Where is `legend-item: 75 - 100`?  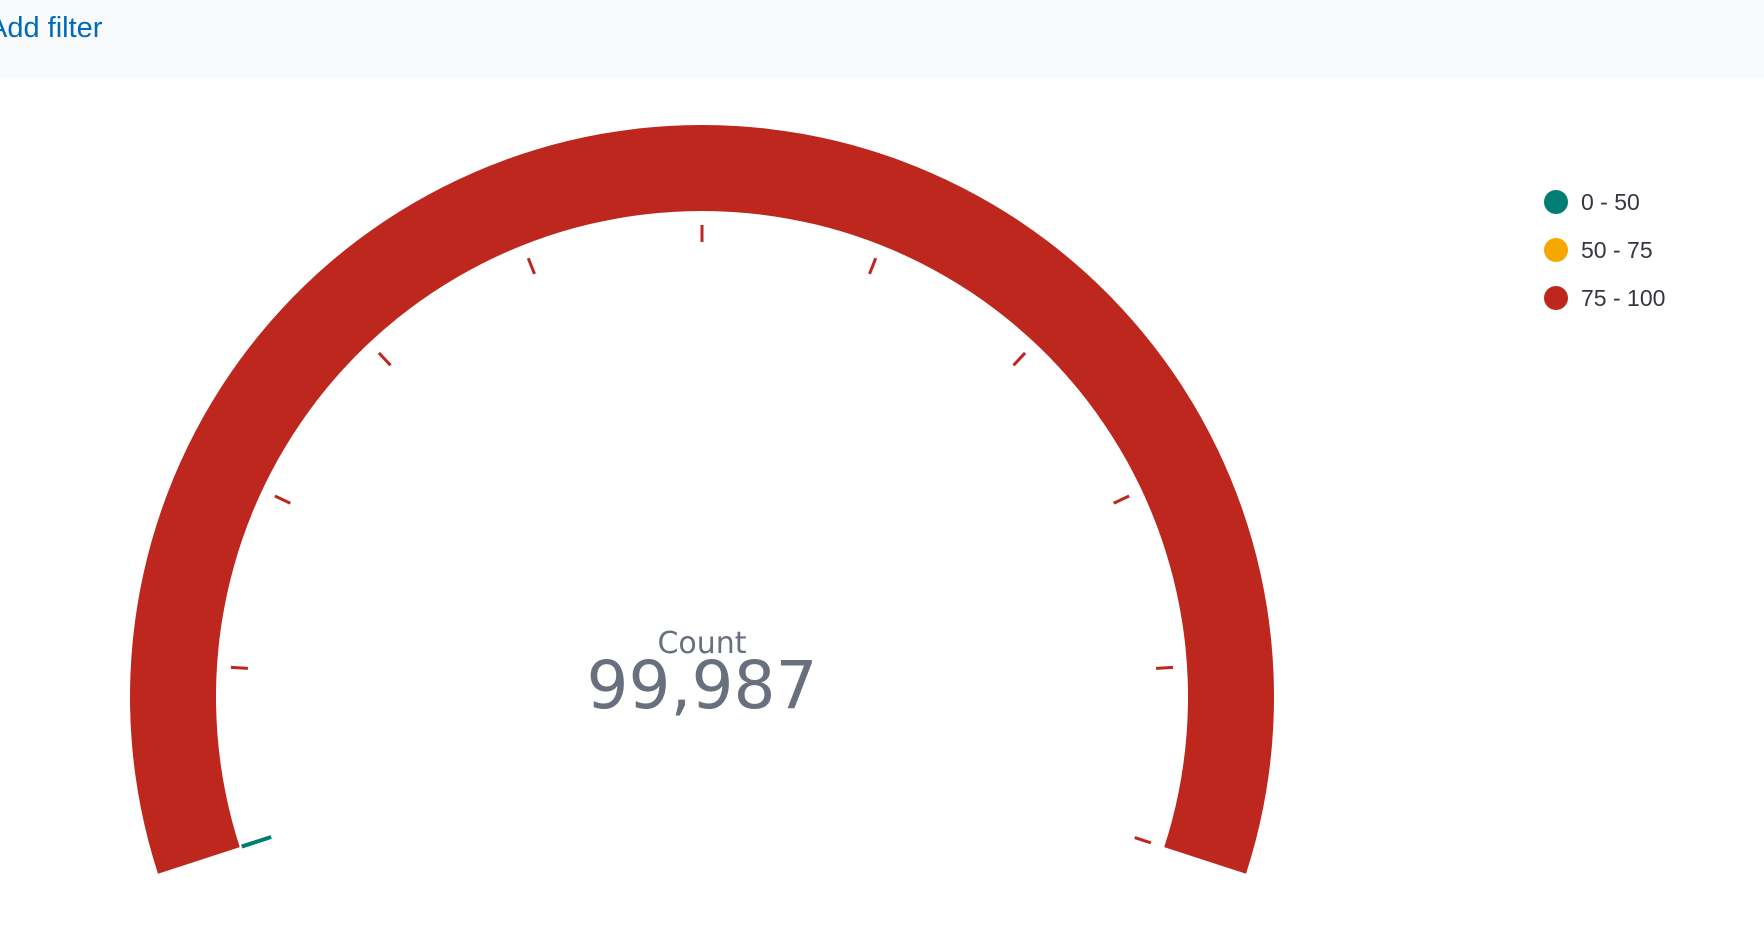 legend-item: 75 - 100 is located at coordinates (1604, 298).